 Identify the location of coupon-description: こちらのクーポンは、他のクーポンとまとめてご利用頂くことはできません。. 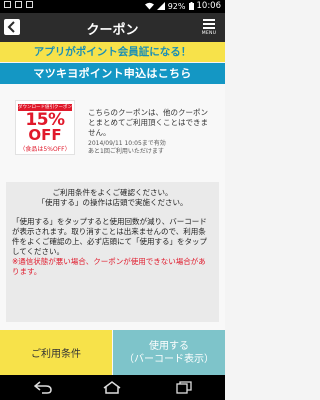
(148, 122).